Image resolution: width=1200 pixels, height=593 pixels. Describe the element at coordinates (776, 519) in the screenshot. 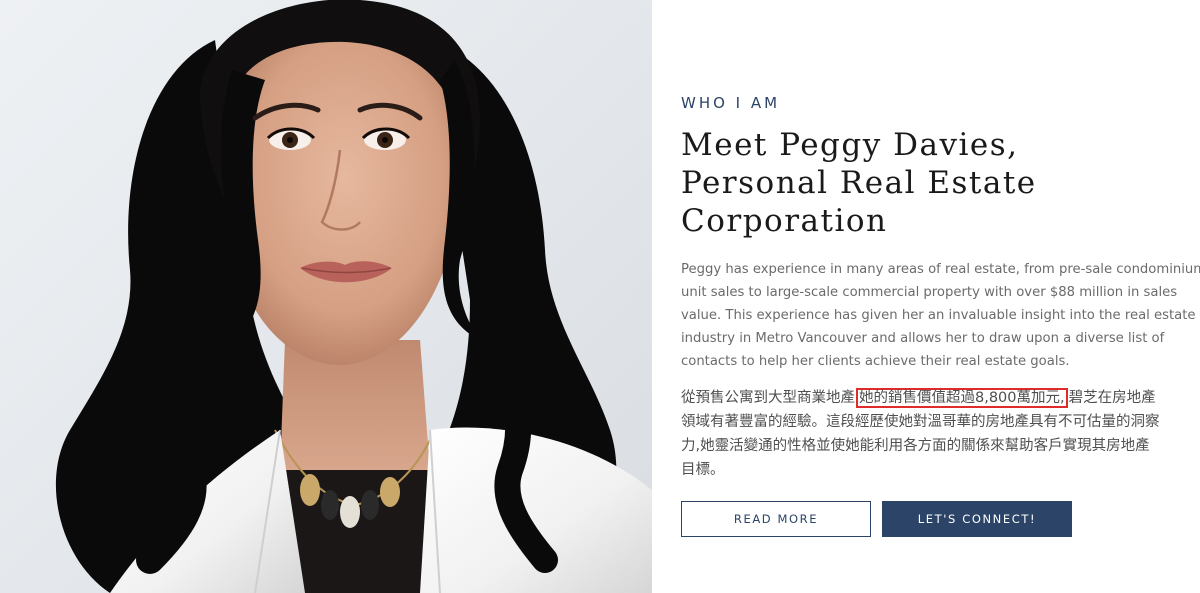

I see `read-more-button: READ MORE` at that location.